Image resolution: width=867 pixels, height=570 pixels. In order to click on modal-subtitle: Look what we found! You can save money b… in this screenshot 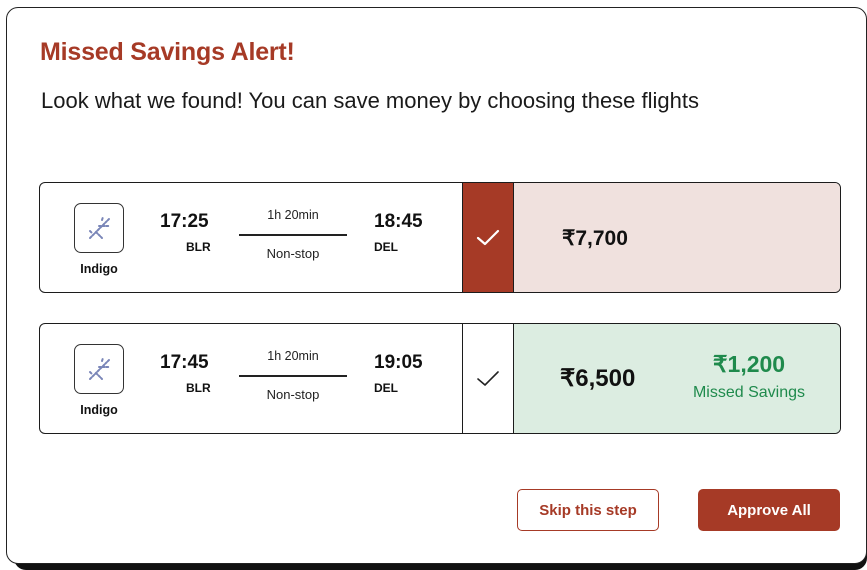, I will do `click(370, 100)`.